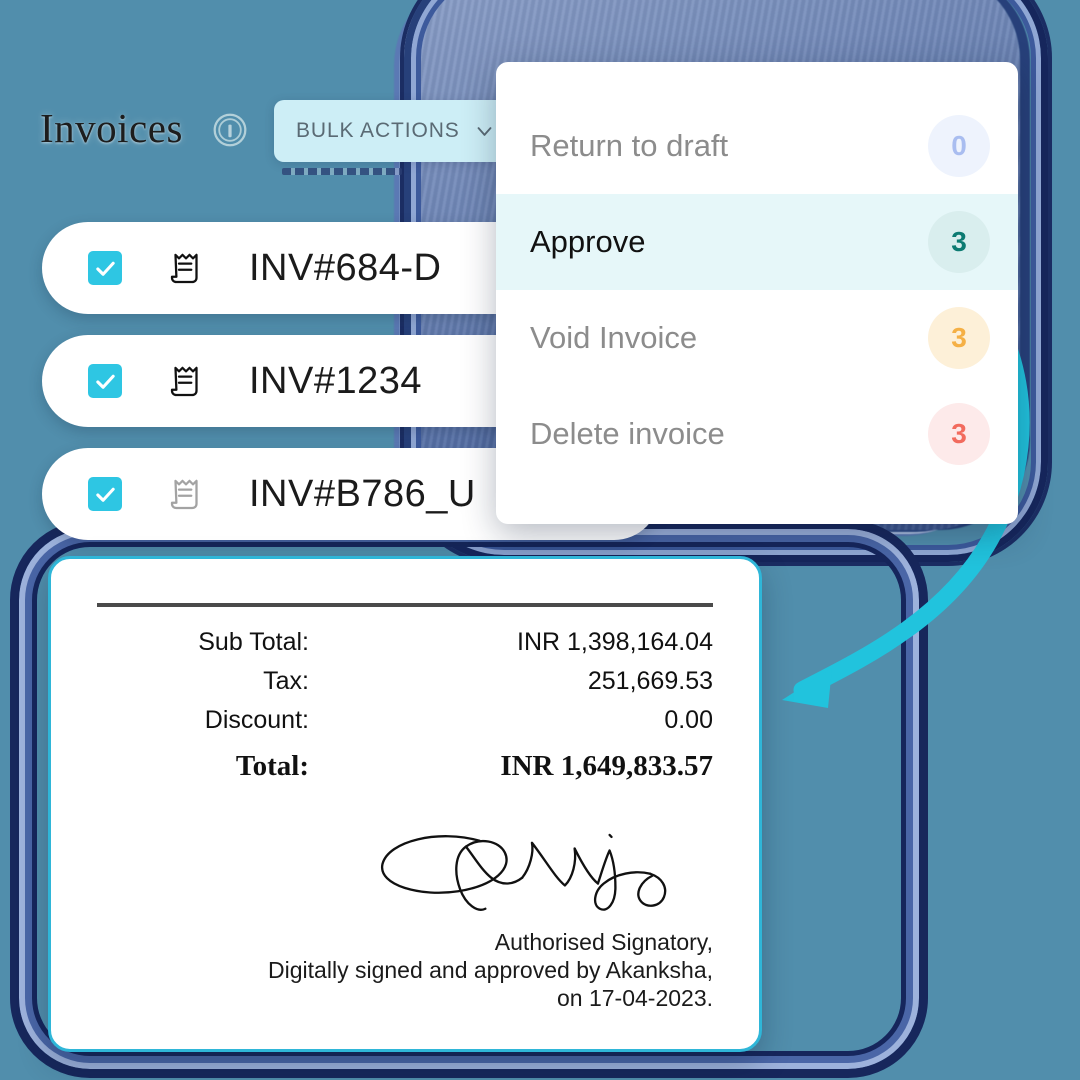  Describe the element at coordinates (606, 766) in the screenshot. I see `grand-total-value: INR 1,649,833.57` at that location.